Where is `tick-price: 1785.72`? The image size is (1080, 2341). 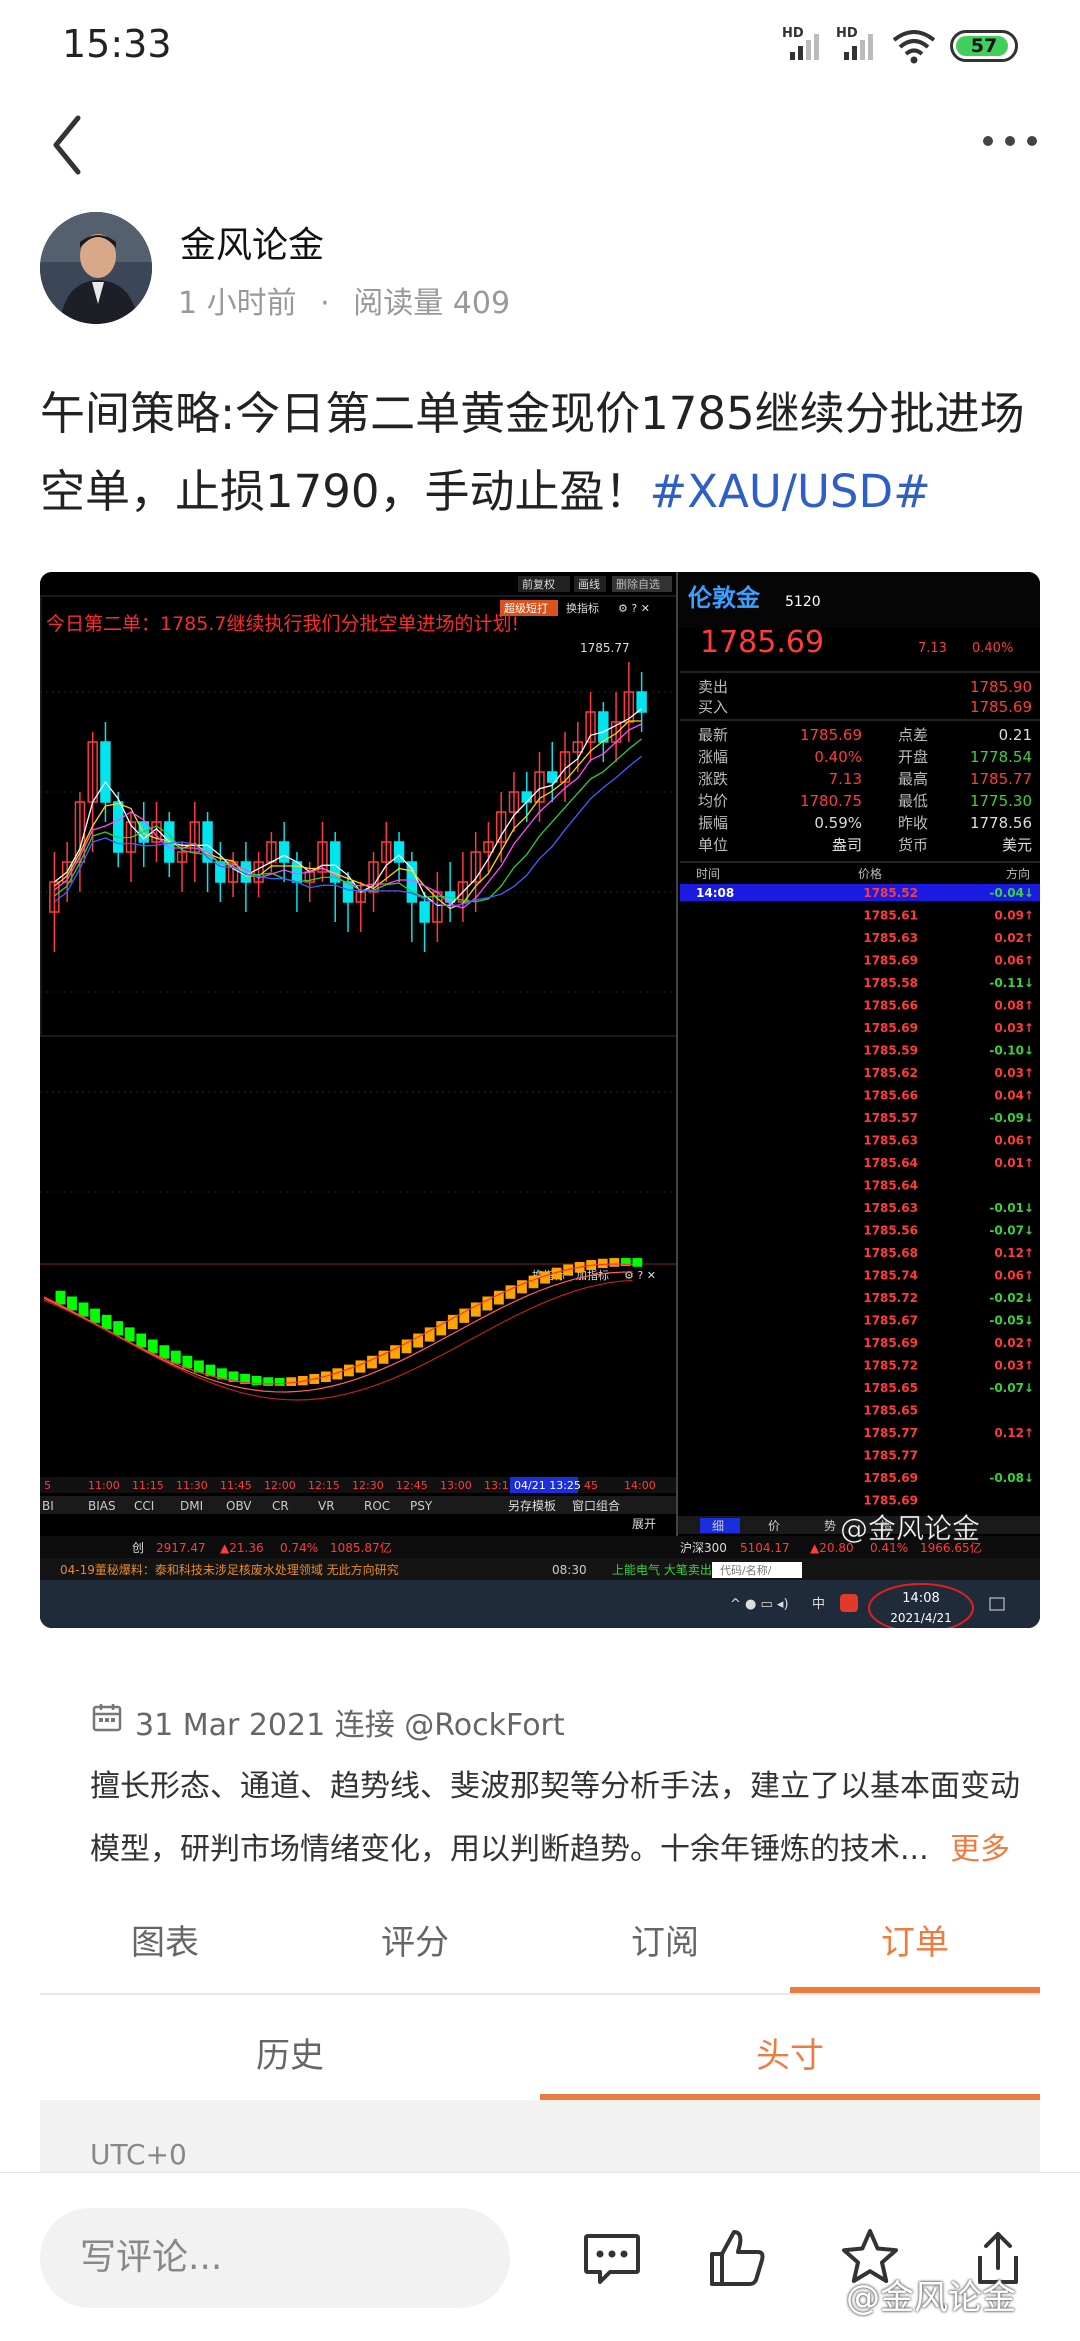 tick-price: 1785.72 is located at coordinates (890, 1298).